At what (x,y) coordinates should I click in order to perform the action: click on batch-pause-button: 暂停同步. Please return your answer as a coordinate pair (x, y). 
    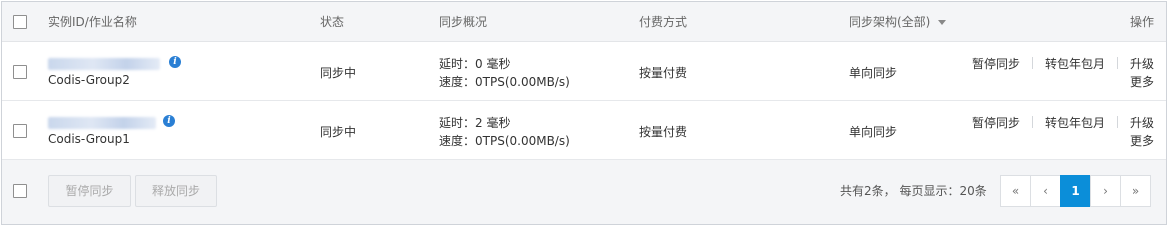
    Looking at the image, I should click on (89, 191).